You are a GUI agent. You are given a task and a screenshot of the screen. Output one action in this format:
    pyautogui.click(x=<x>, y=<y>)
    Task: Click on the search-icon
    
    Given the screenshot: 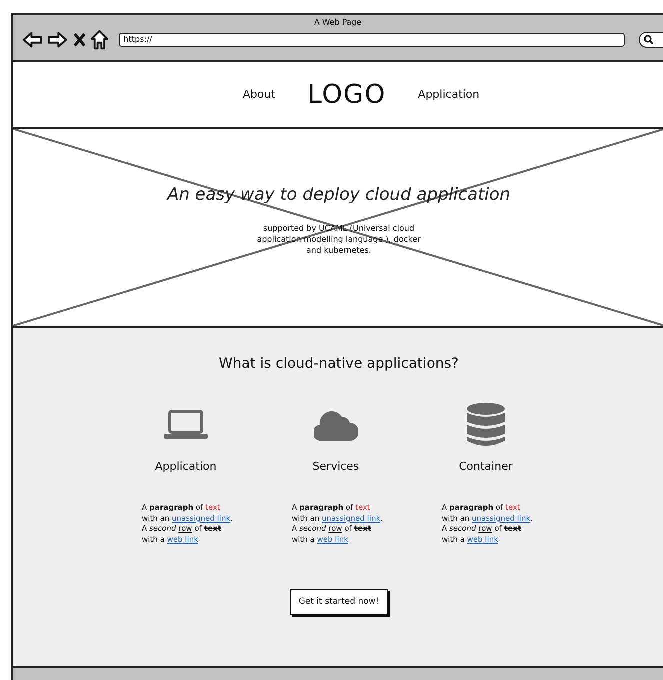 What is the action you would take?
    pyautogui.click(x=649, y=40)
    